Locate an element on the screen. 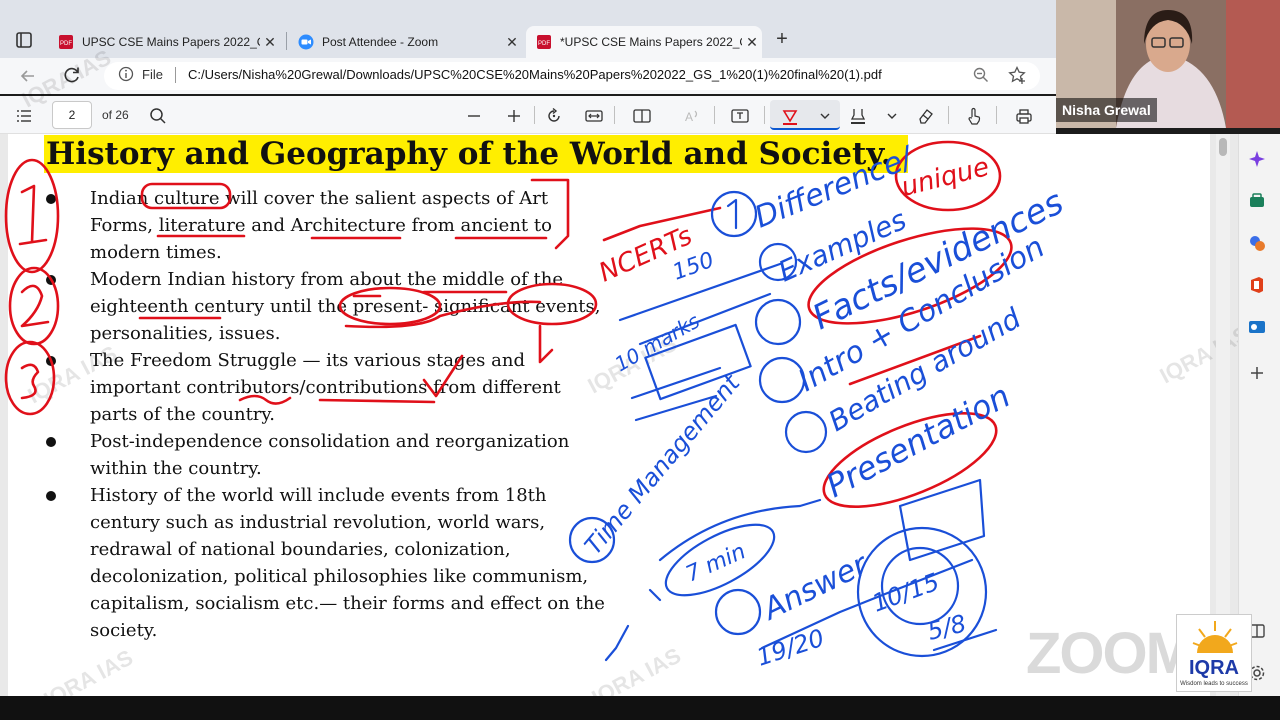  touch-icon is located at coordinates (974, 116).